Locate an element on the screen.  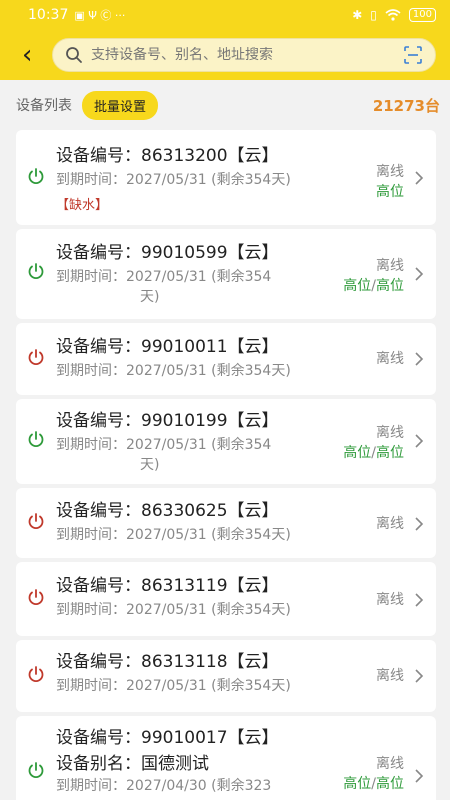
list-title: 设备列表 is located at coordinates (44, 106).